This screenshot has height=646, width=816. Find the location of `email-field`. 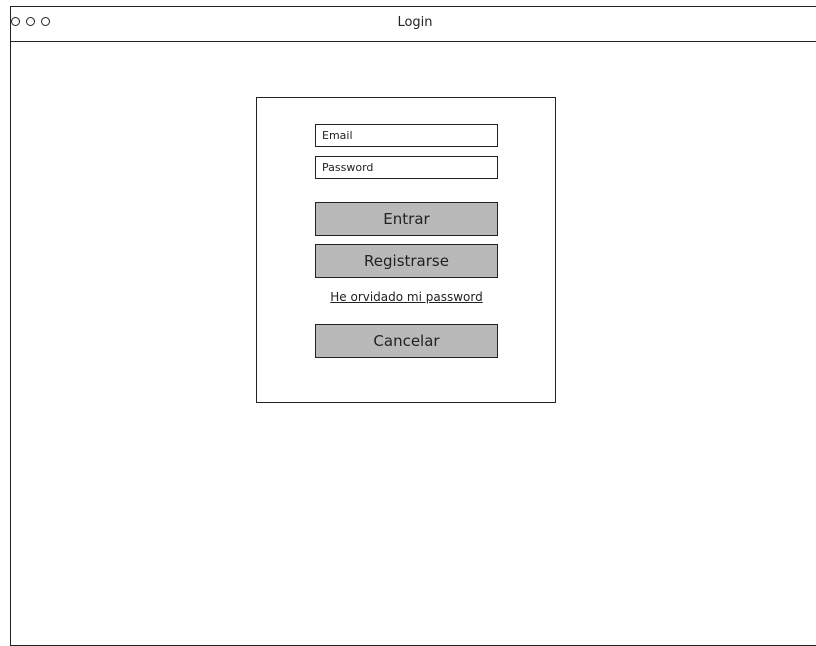

email-field is located at coordinates (406, 135).